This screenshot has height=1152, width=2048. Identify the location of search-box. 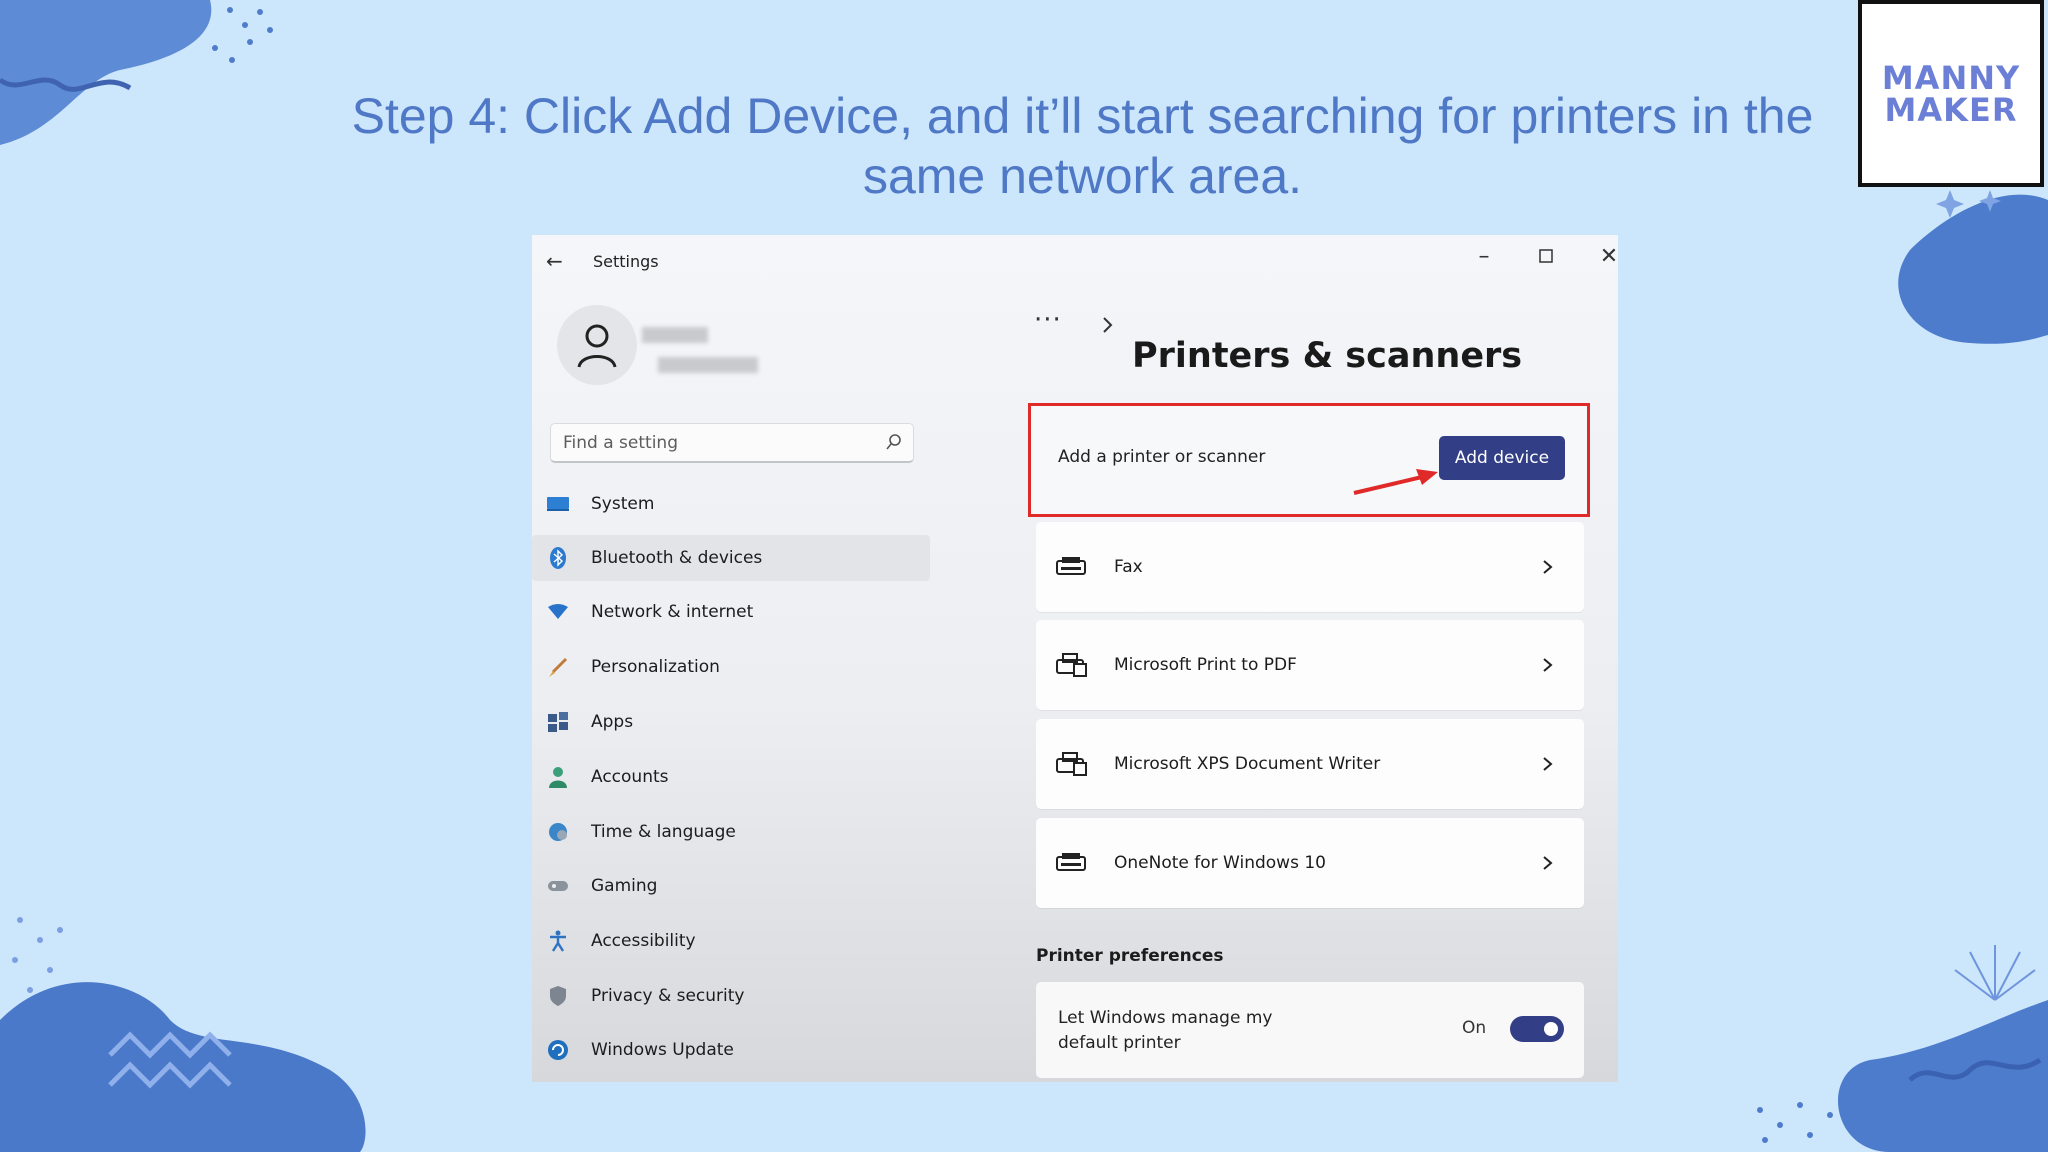
(732, 443).